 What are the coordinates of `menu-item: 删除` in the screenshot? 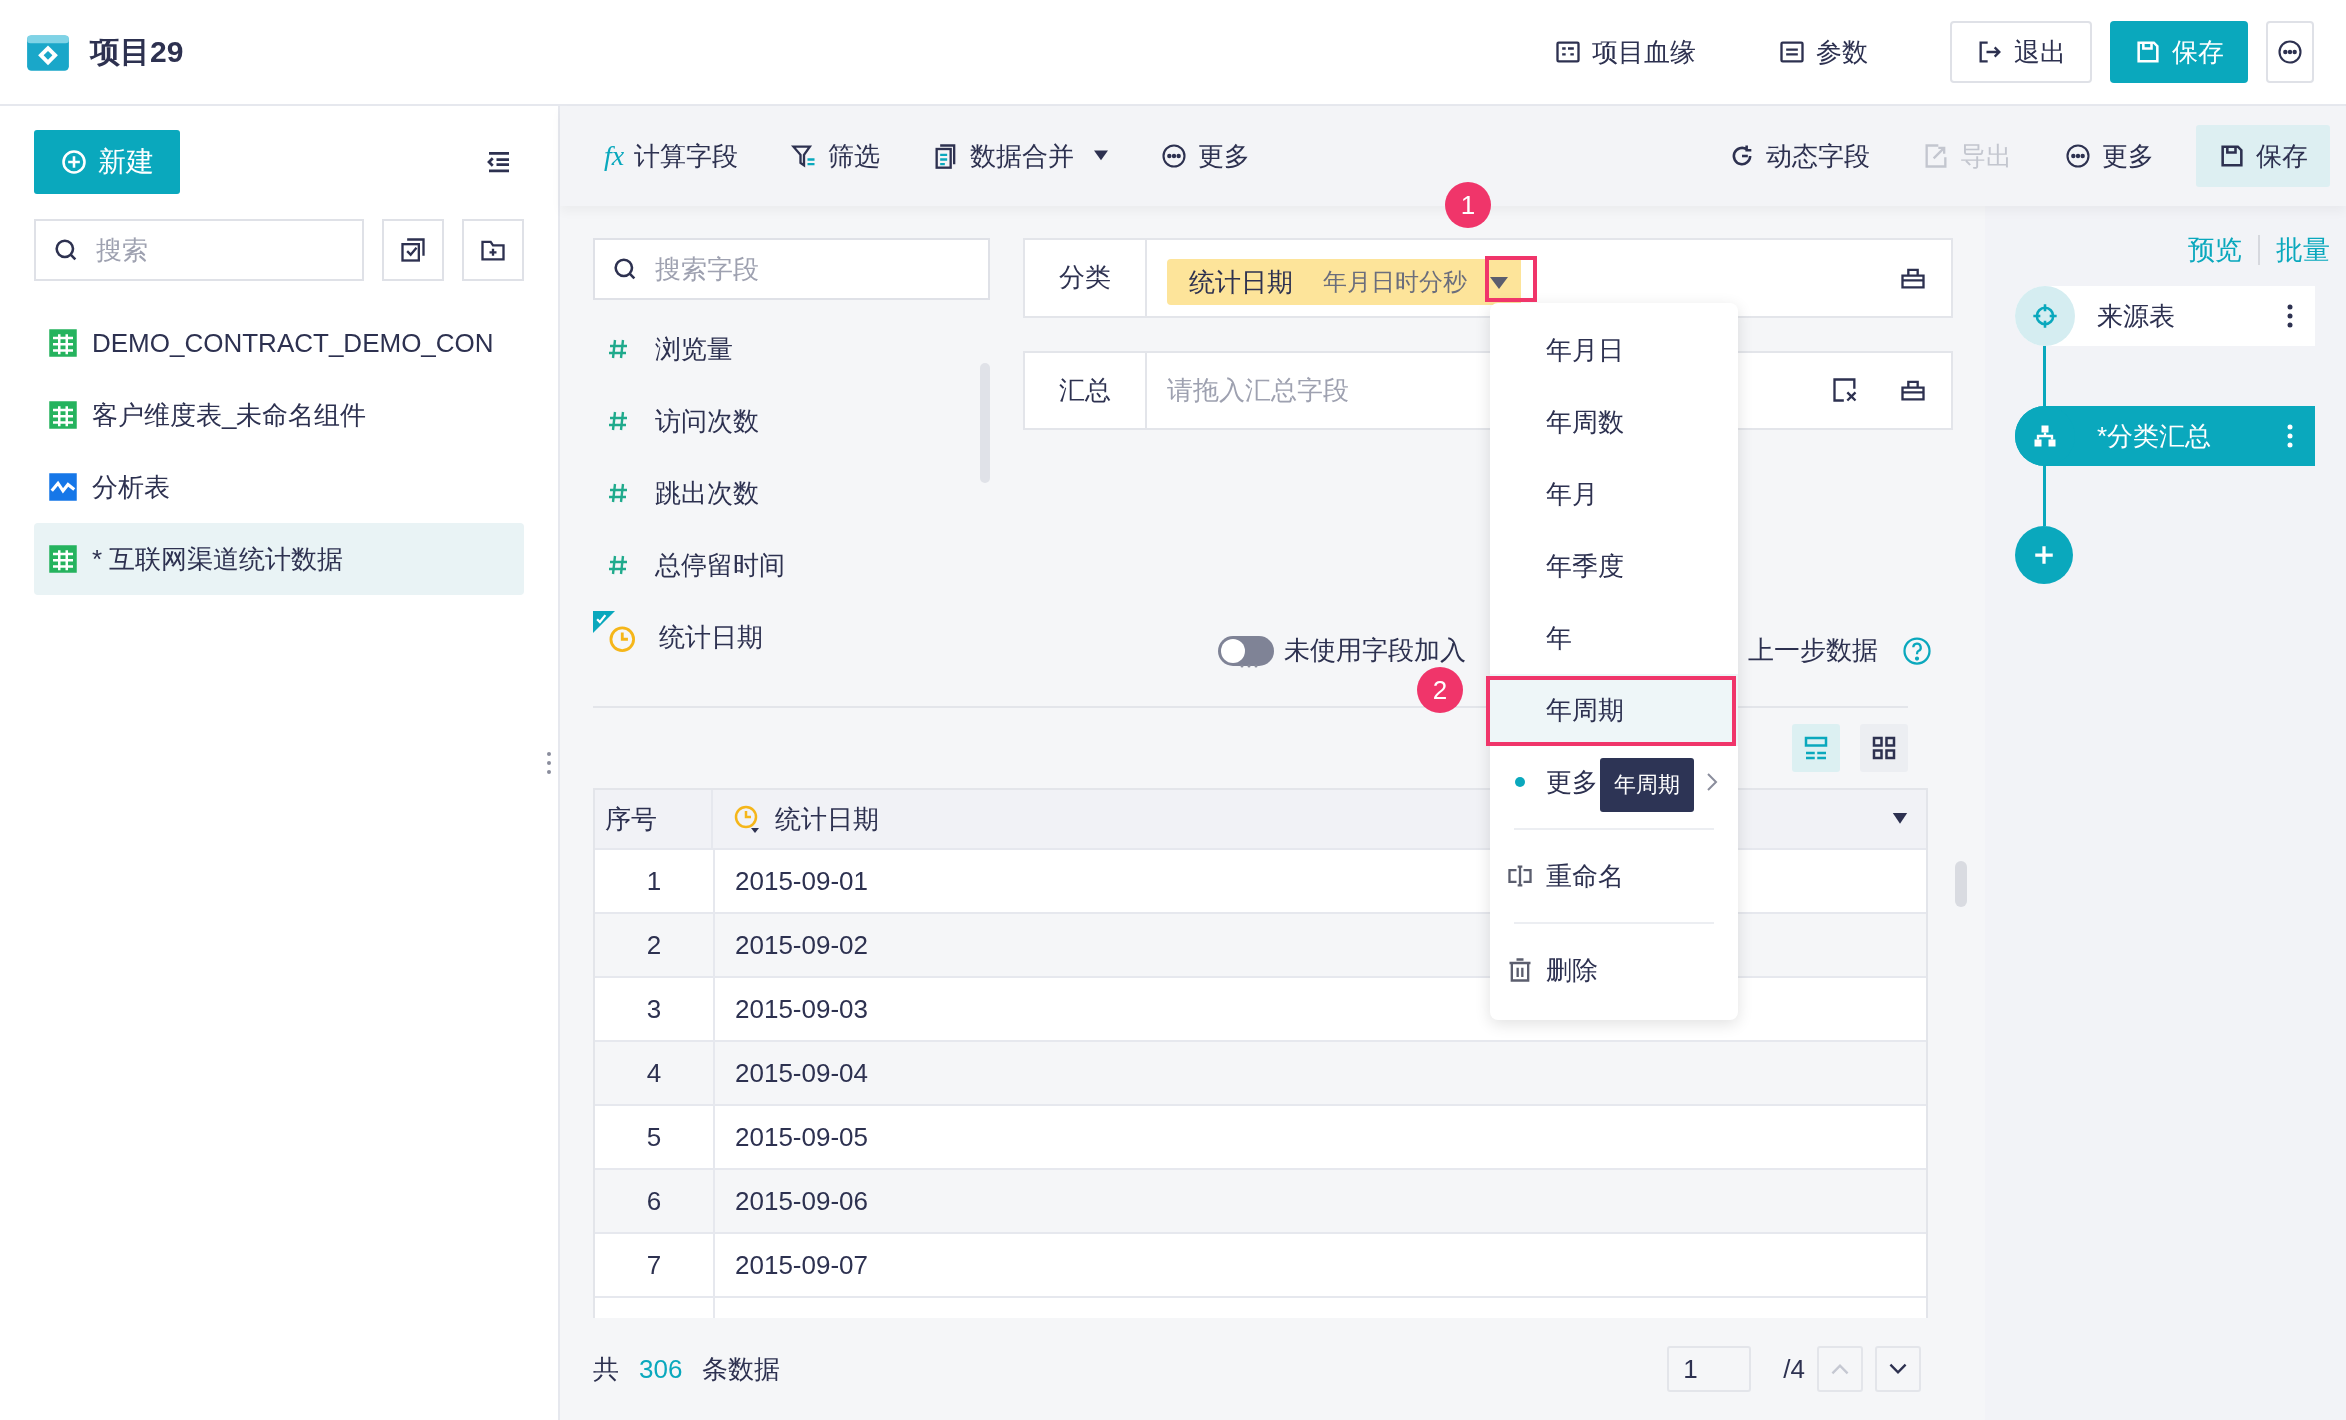 It's located at (1614, 970).